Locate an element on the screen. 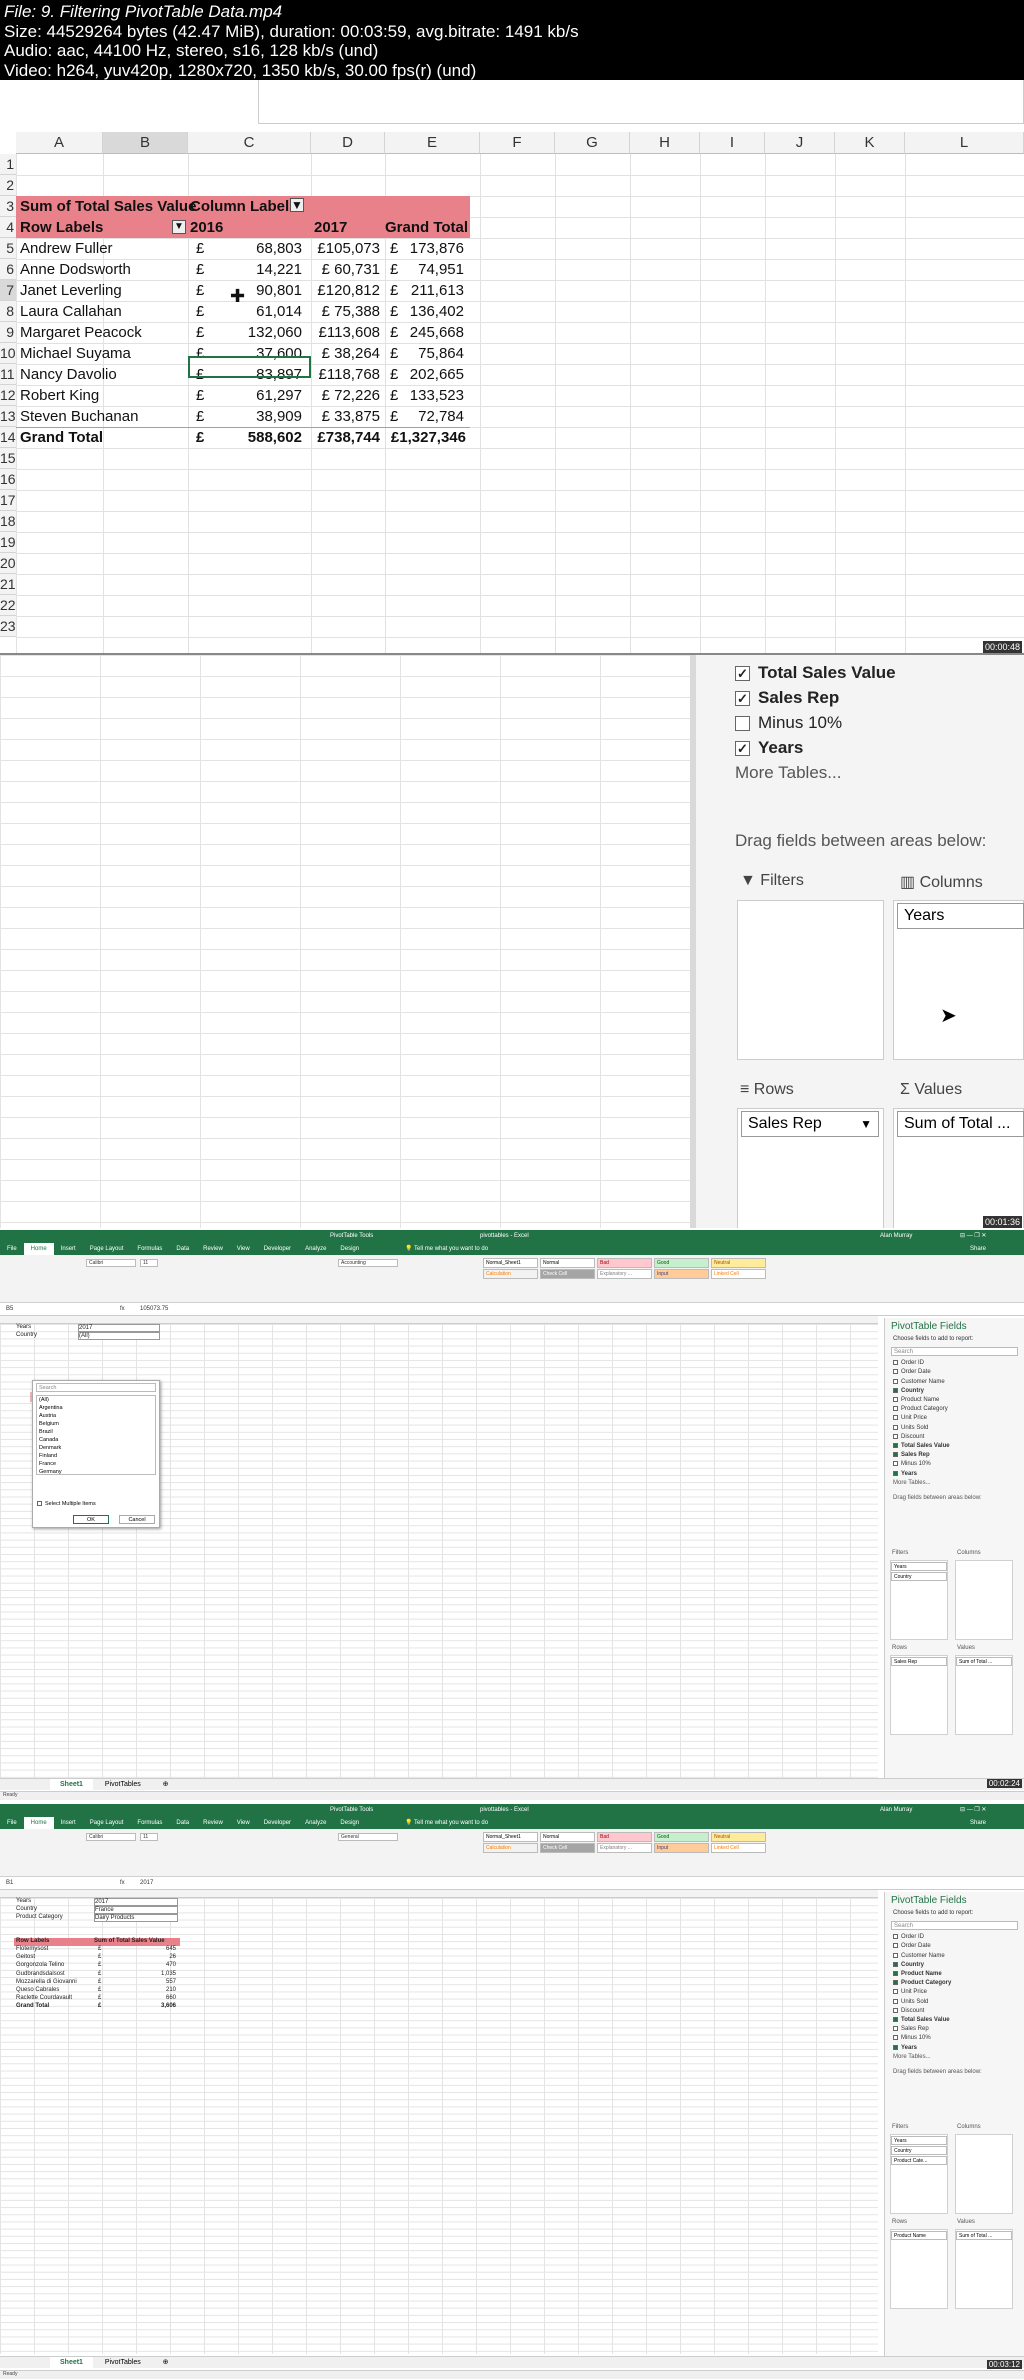 The height and width of the screenshot is (2380, 1024). column-header: G is located at coordinates (592, 143).